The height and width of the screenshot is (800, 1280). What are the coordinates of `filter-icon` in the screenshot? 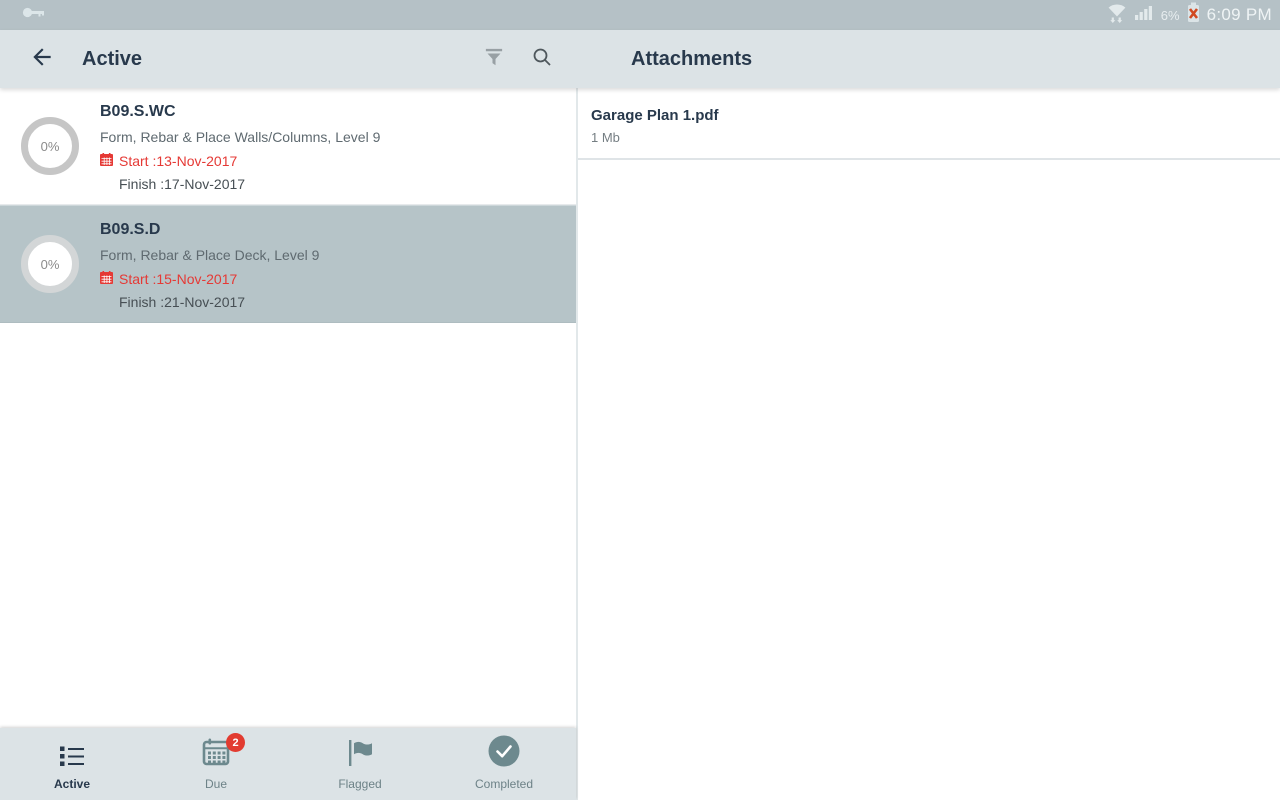 It's located at (494, 59).